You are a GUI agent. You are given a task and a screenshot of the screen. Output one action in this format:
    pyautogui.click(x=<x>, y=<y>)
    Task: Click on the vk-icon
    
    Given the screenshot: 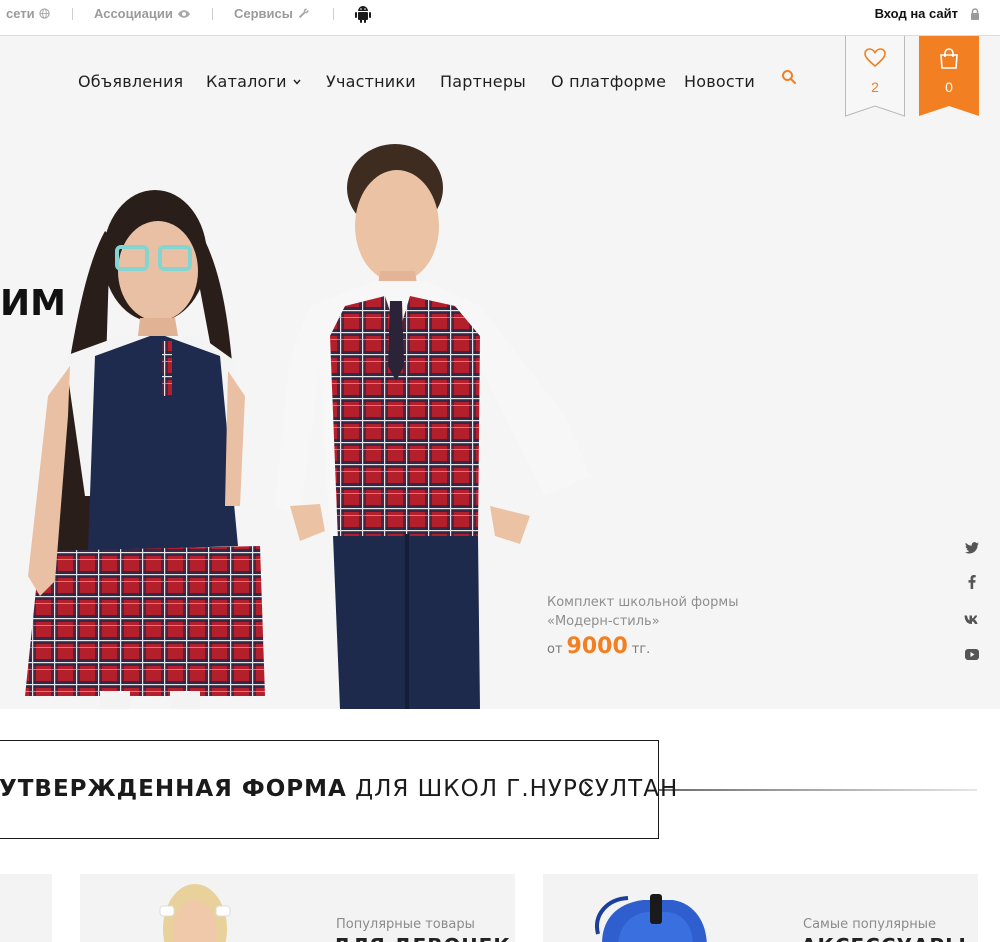 What is the action you would take?
    pyautogui.click(x=971, y=619)
    